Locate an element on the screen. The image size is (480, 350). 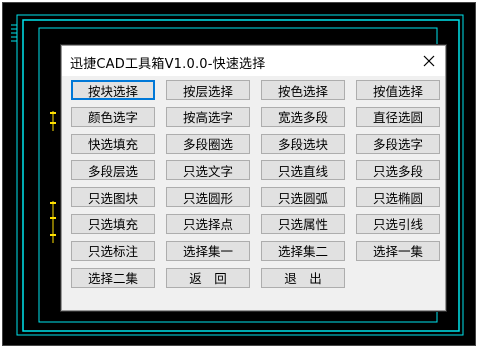
select-button-29: 选择二集 is located at coordinates (113, 277).